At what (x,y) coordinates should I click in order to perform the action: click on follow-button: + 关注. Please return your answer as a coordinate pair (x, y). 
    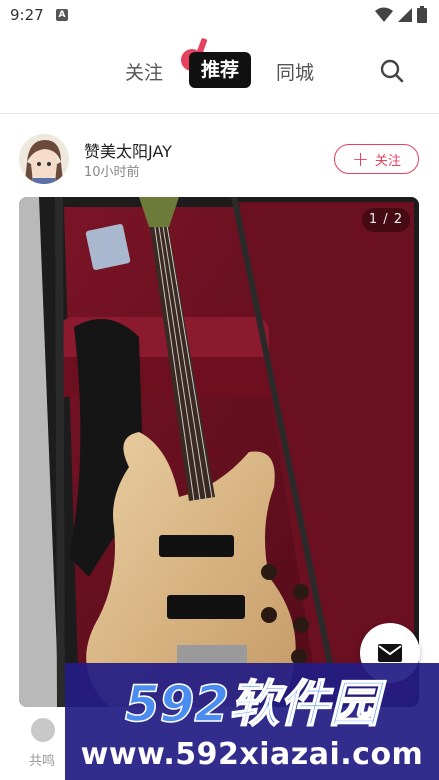
    Looking at the image, I should click on (376, 159).